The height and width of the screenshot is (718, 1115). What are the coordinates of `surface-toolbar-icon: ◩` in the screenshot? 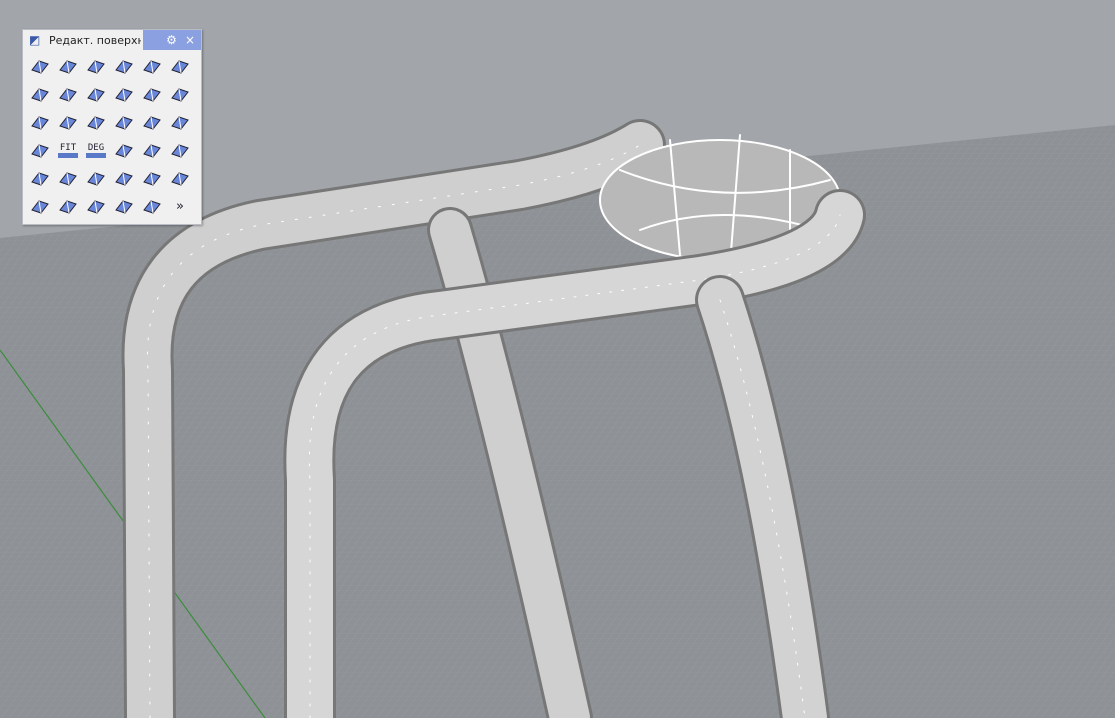 It's located at (35, 40).